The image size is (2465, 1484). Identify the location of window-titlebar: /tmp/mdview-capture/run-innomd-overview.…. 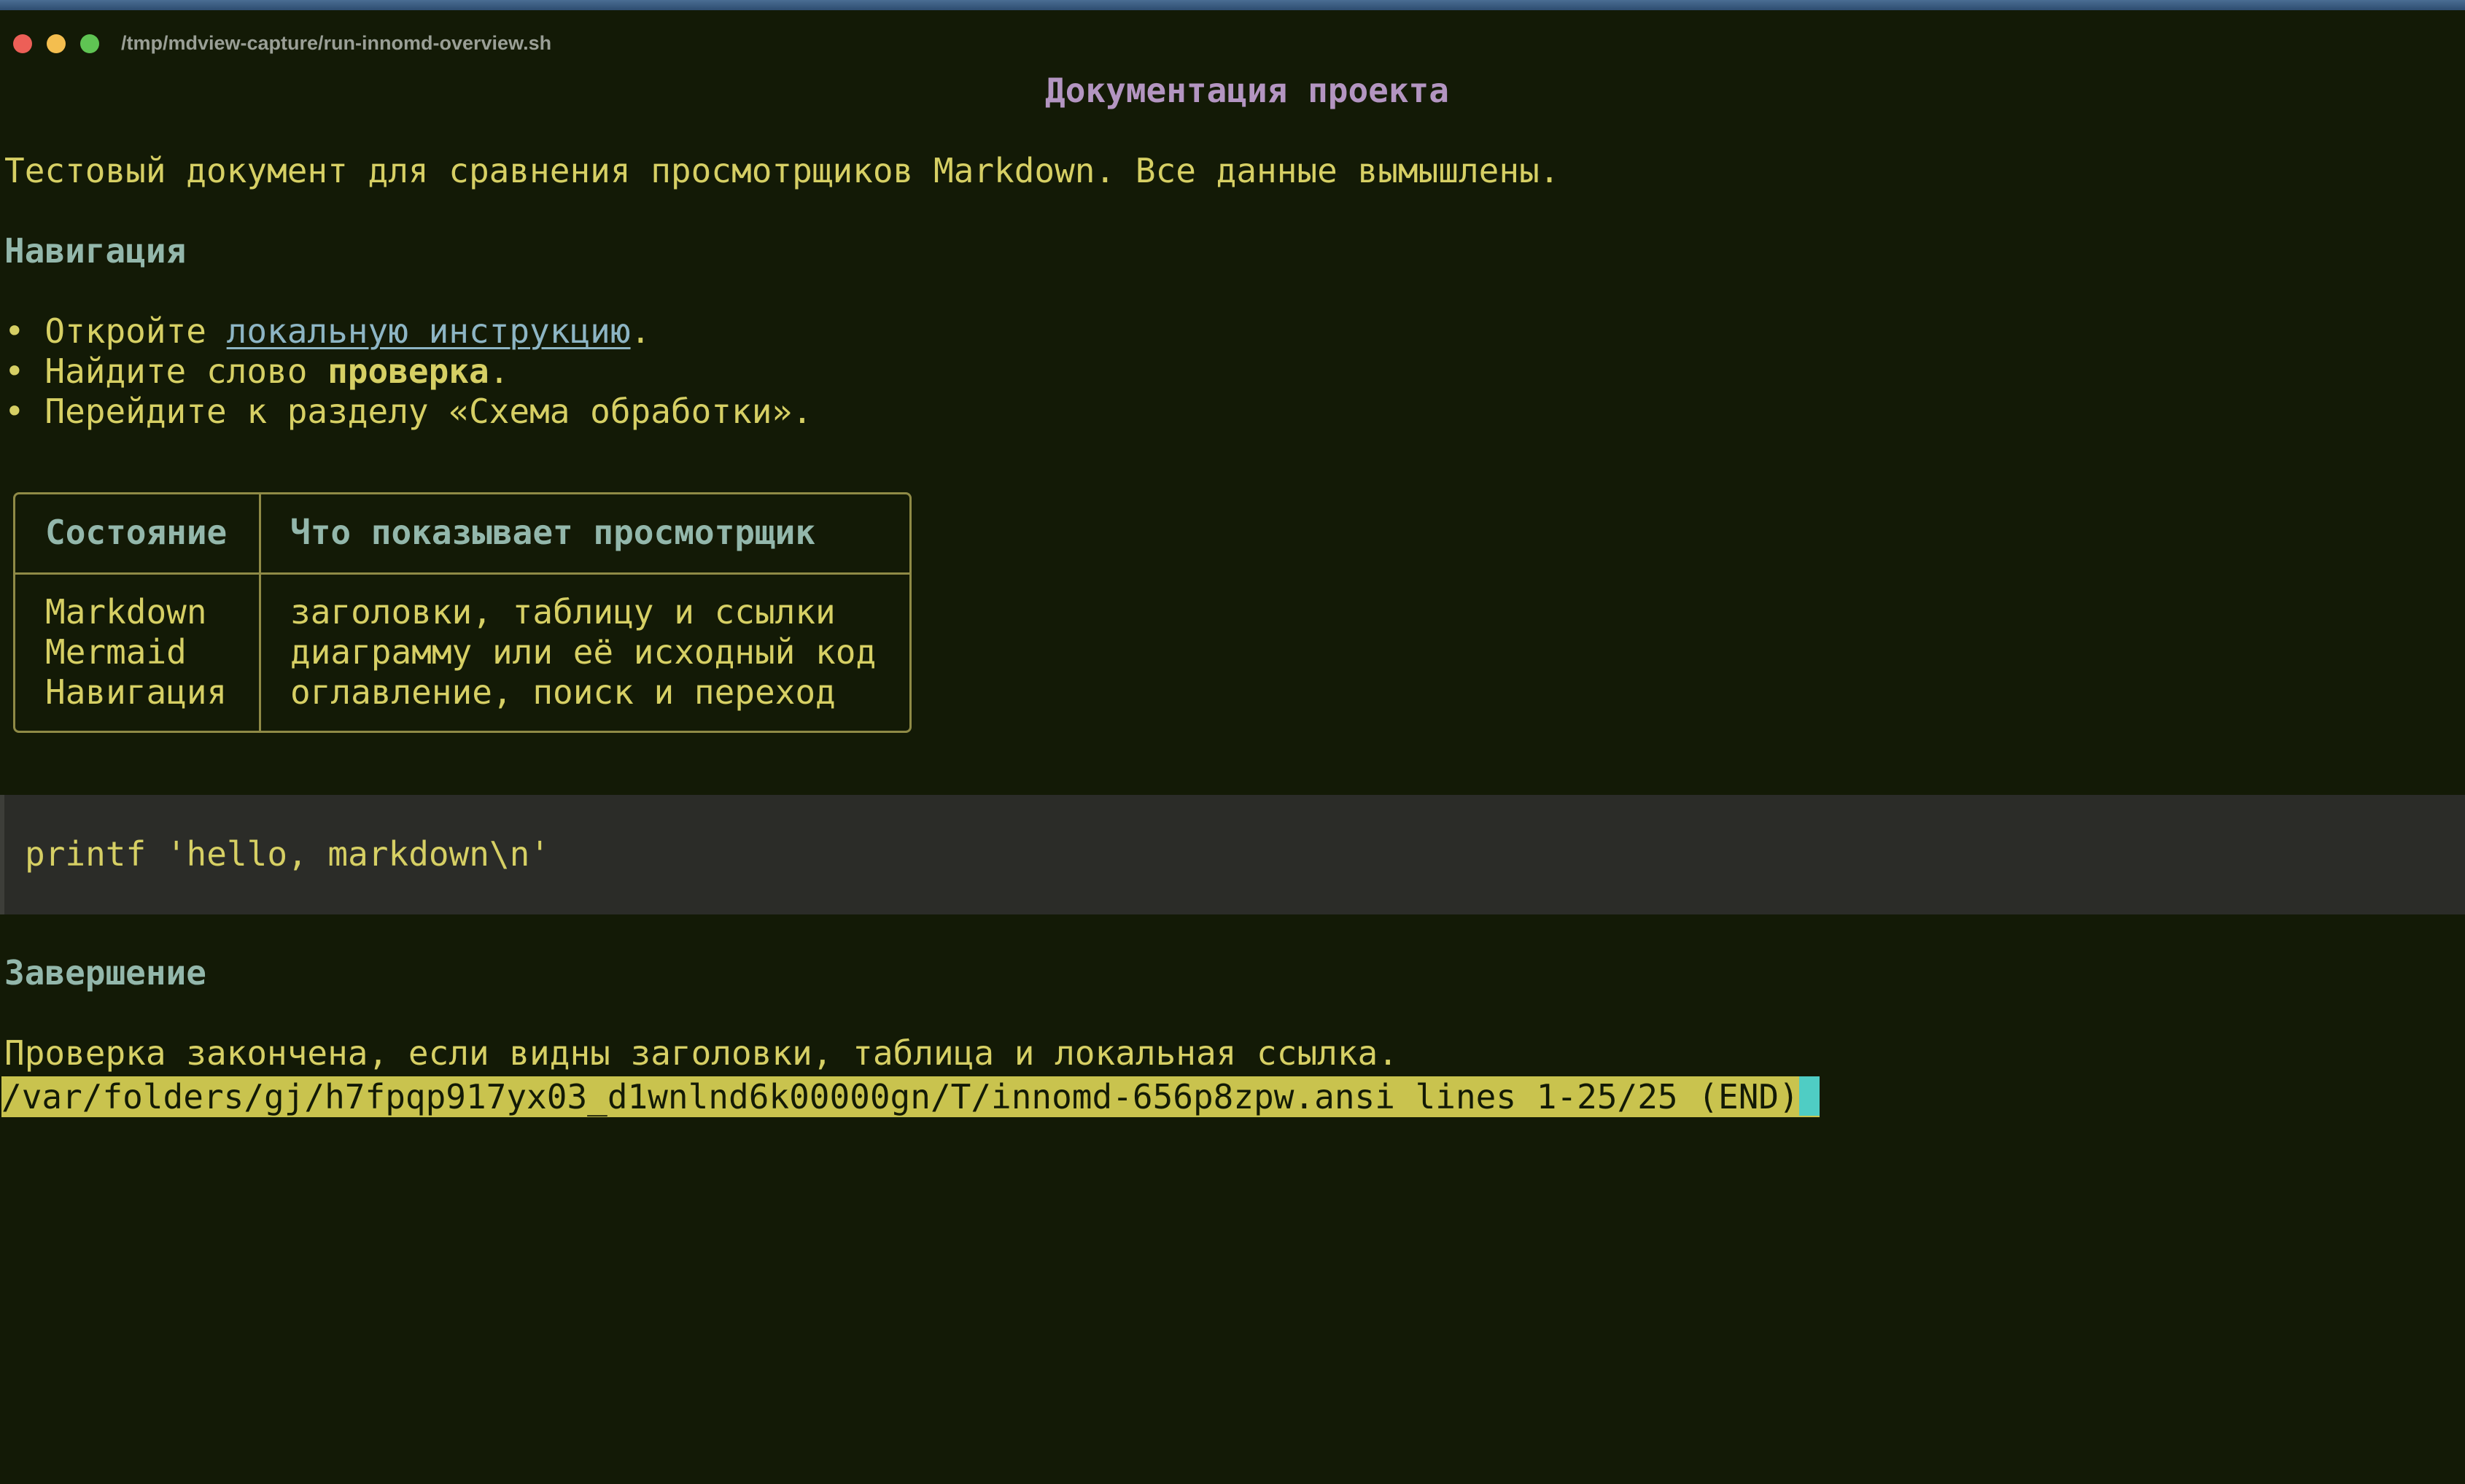
(1232, 35).